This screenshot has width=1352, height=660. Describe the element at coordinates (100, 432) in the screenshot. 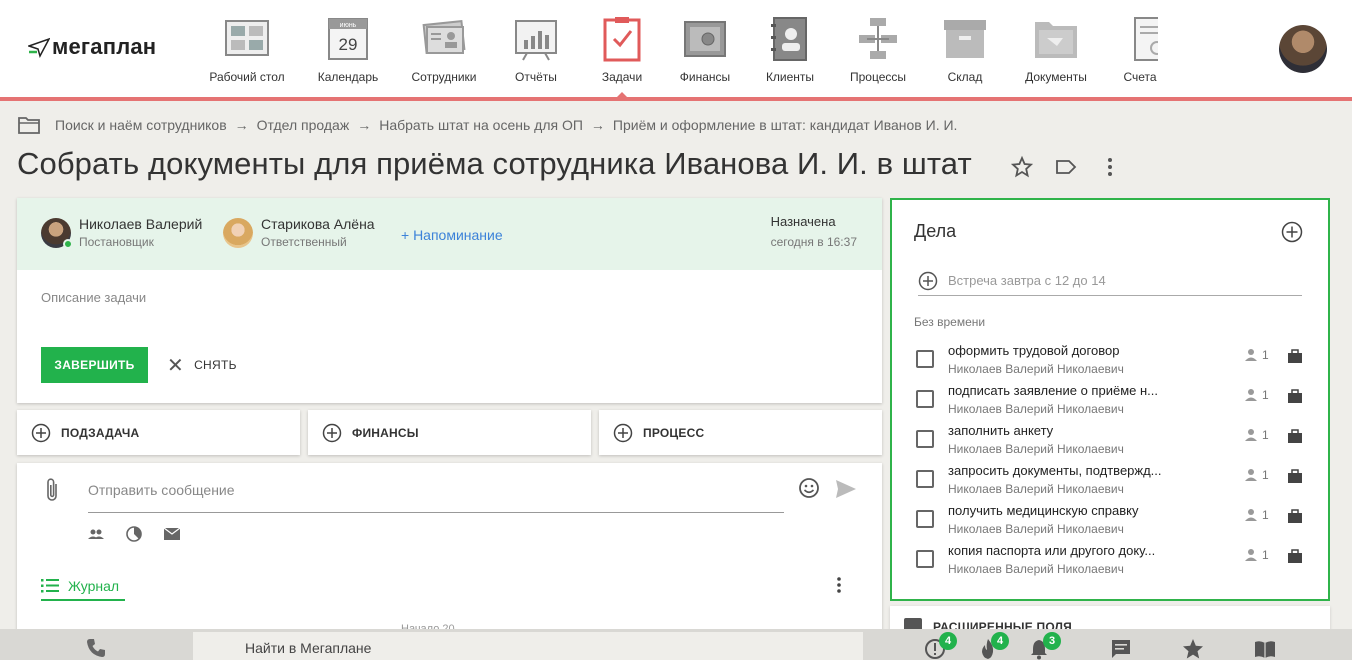

I see `subtask-label: ПОДЗАДАЧА` at that location.